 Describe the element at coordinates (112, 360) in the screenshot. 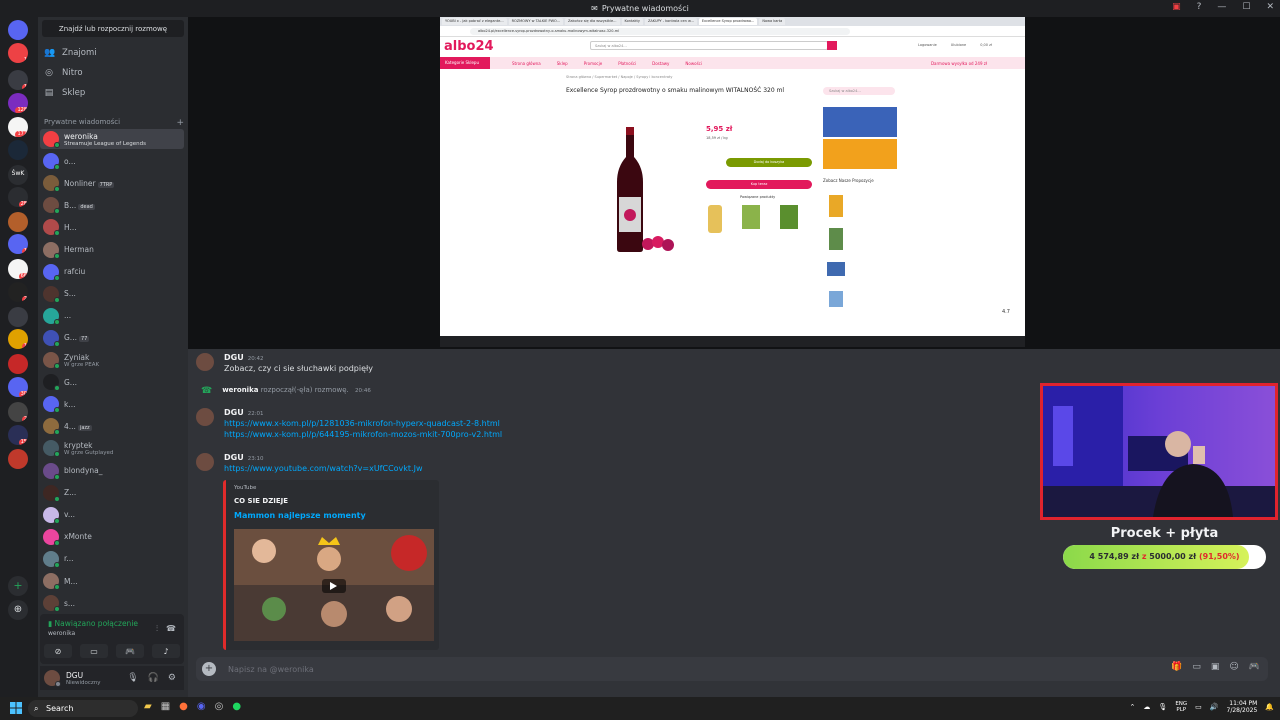

I see `dm-item: Zyniak W grze PEAK` at that location.